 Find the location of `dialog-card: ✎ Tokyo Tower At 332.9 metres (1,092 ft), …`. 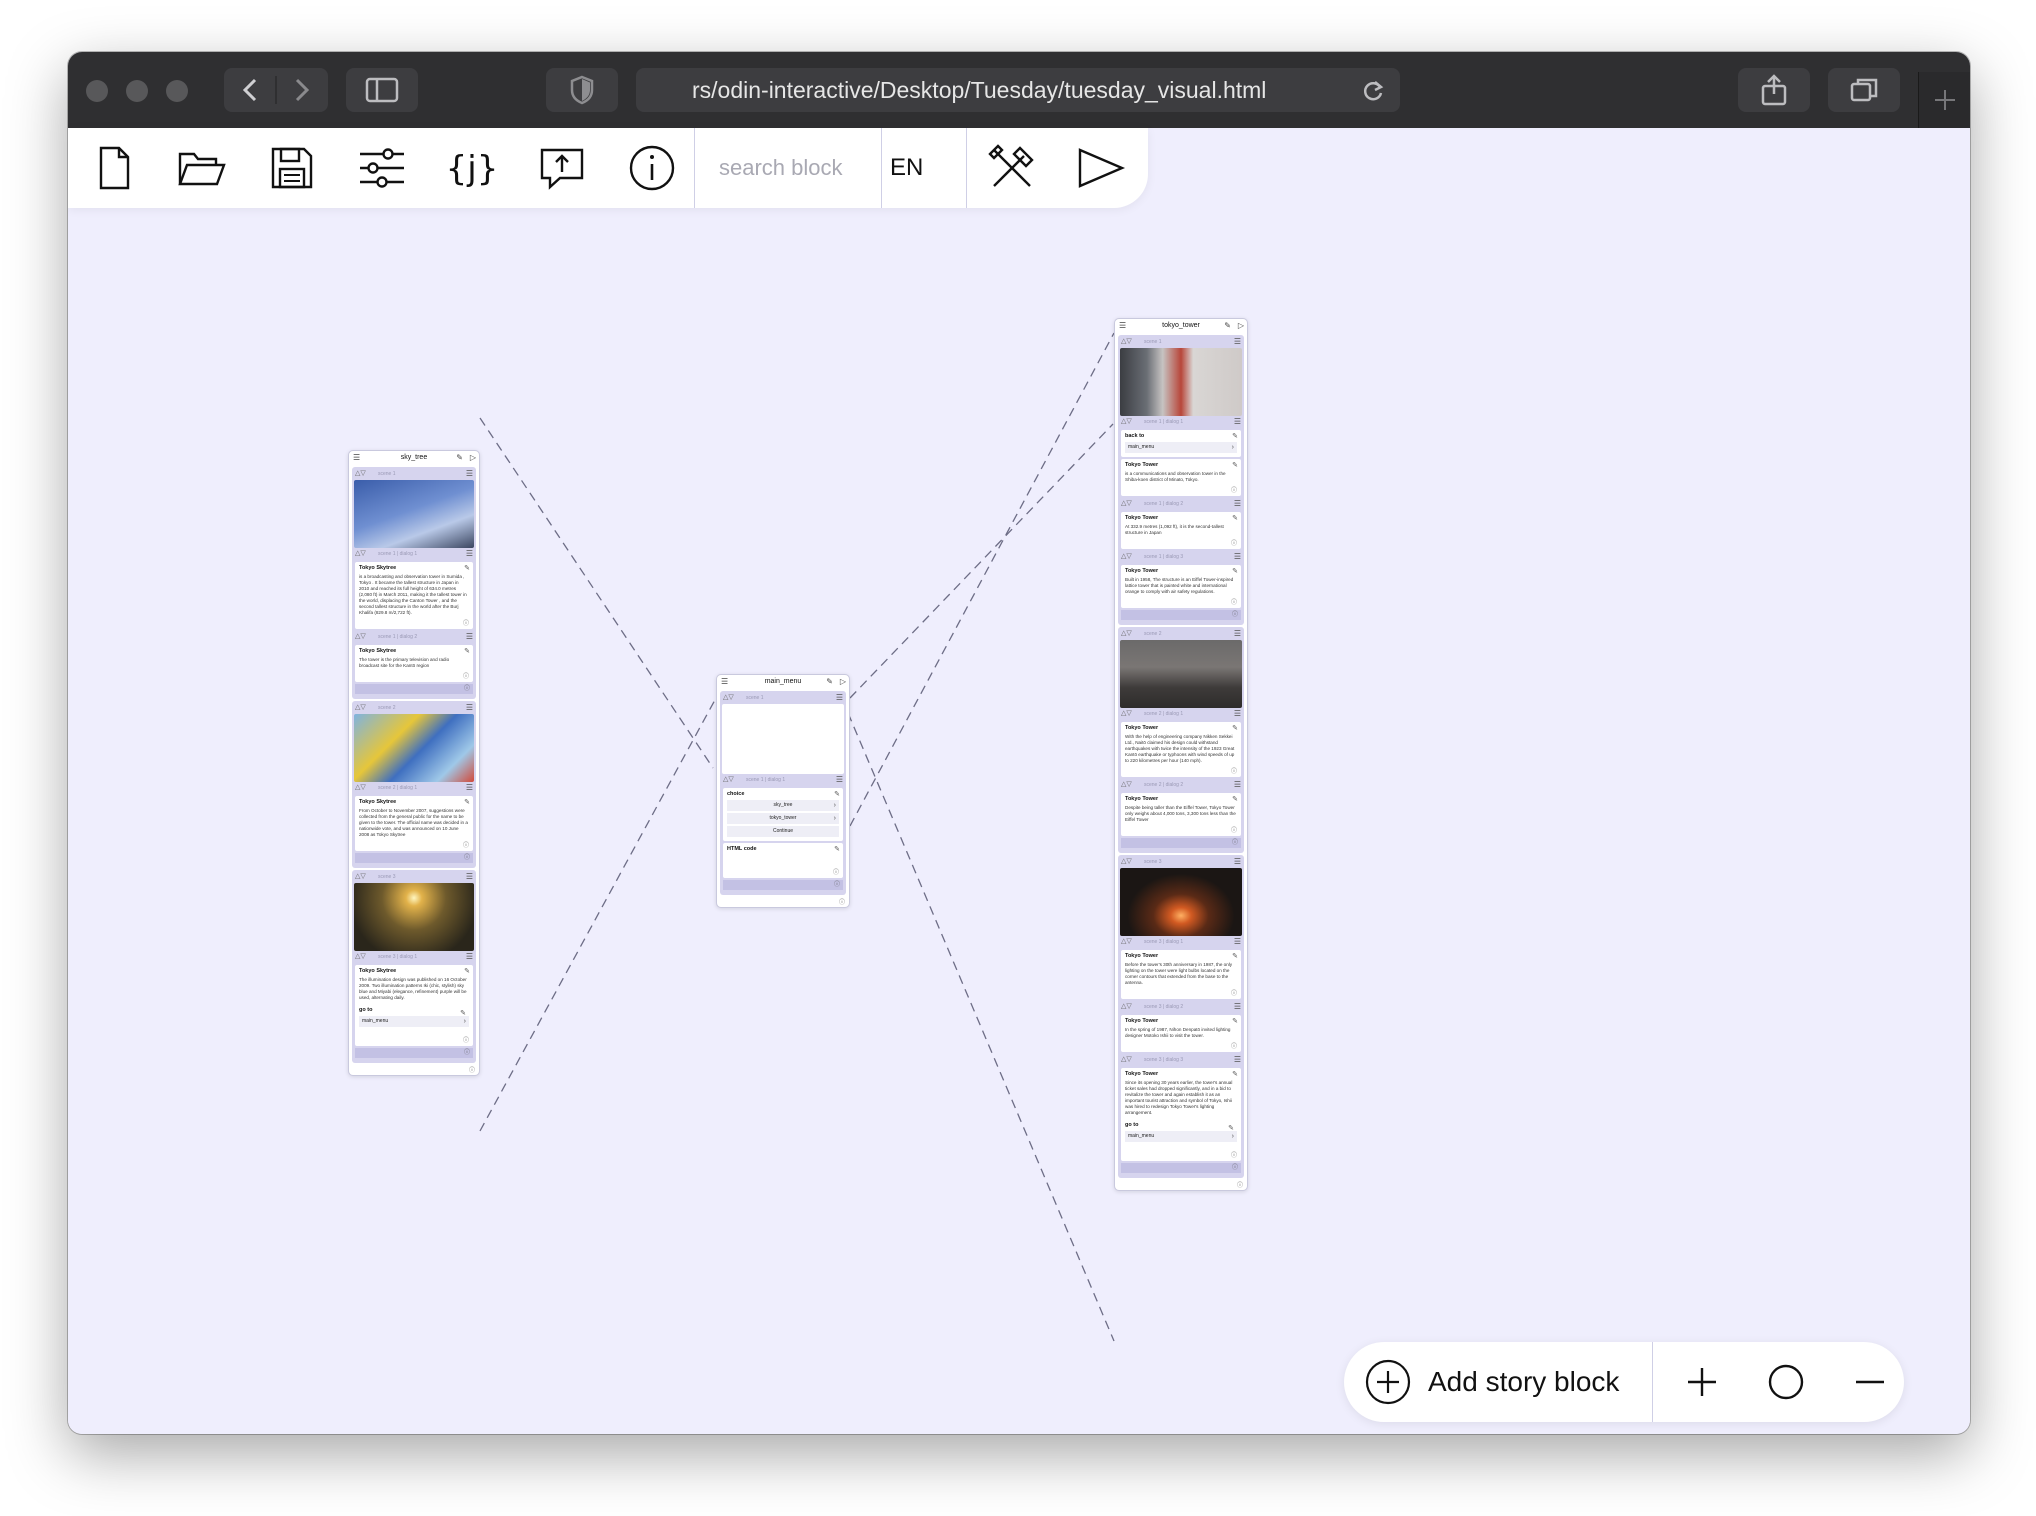

dialog-card: ✎ Tokyo Tower At 332.9 metres (1,092 ft), … is located at coordinates (1181, 530).